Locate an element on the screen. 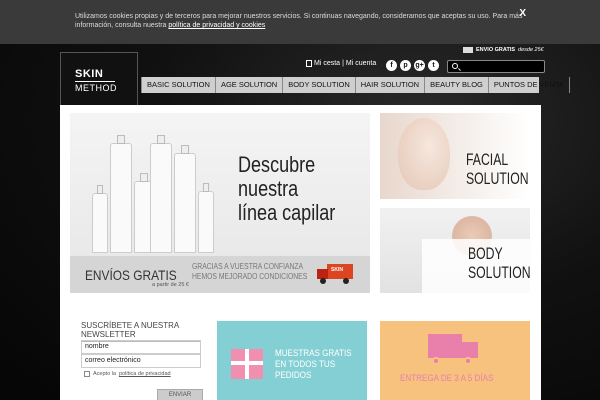  newsletter-title: SUSCRÍBETE A NUESTRA NEWSLETTER is located at coordinates (141, 331).